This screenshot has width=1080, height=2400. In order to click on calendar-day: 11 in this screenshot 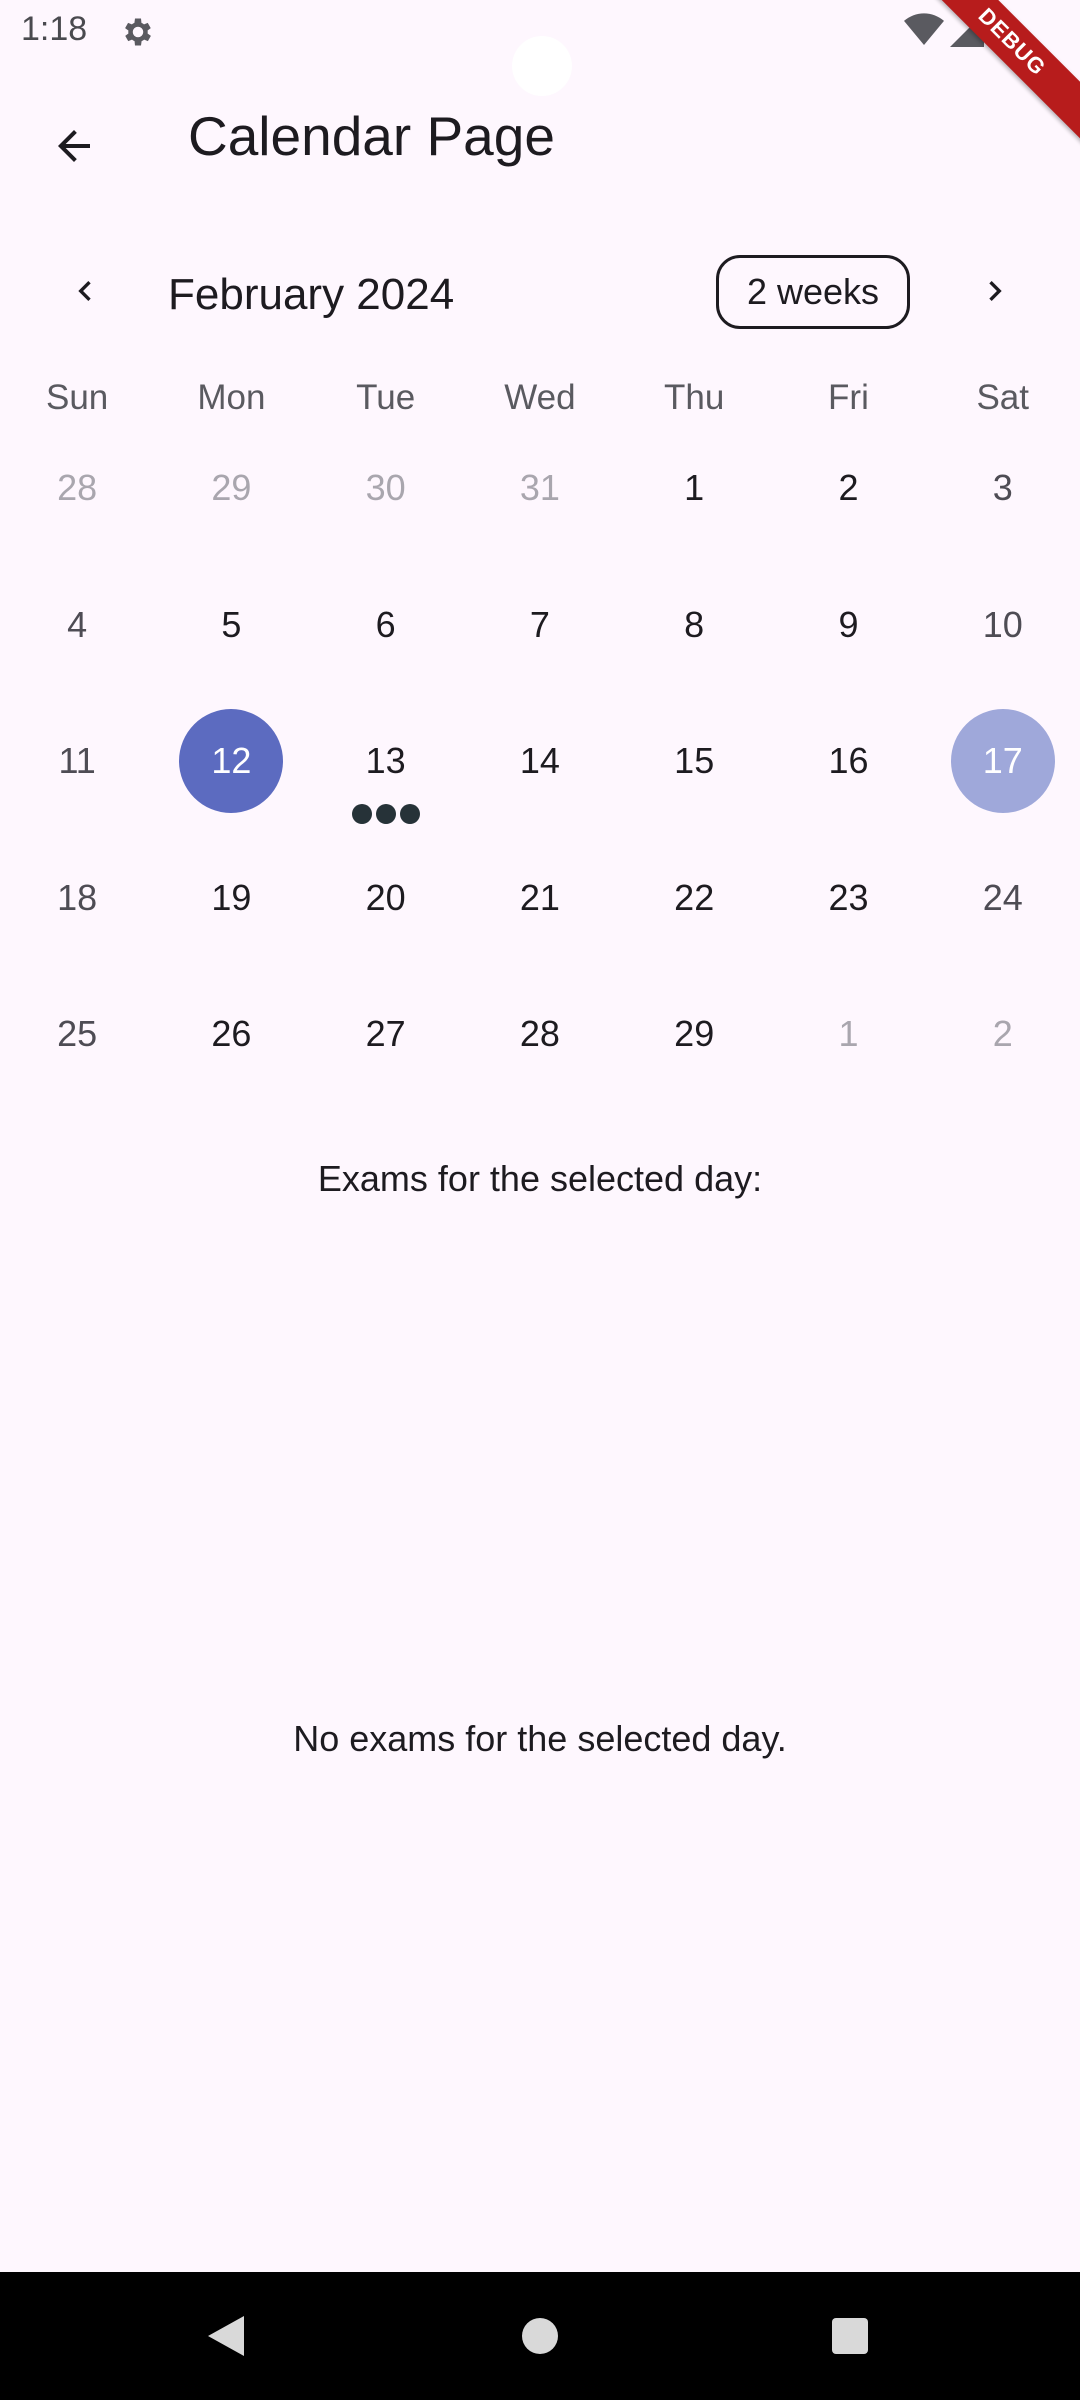, I will do `click(77, 761)`.